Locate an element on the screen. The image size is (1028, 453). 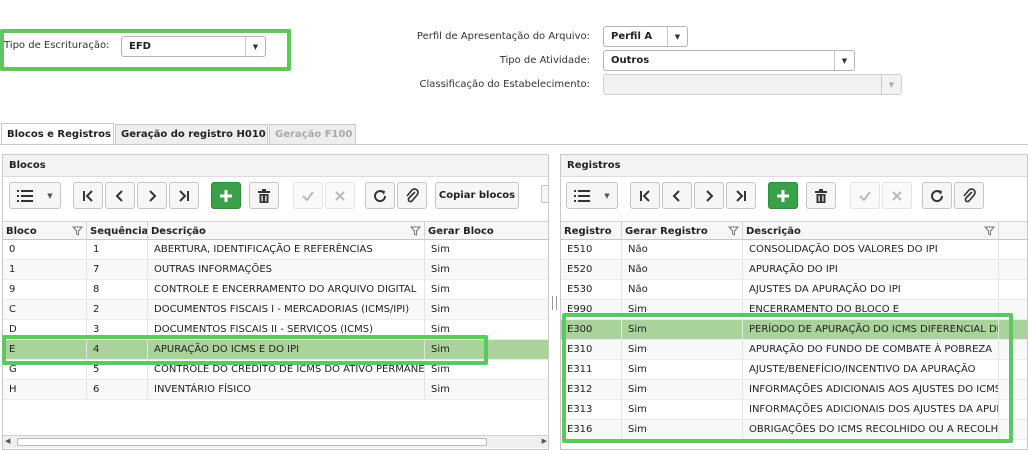
tab-strip-line is located at coordinates (514, 144).